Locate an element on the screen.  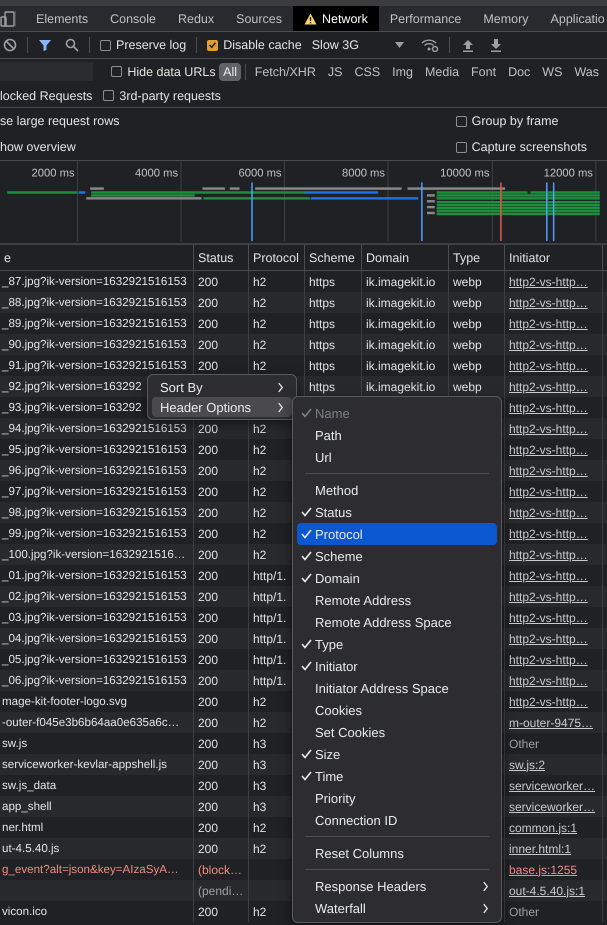
type-filter-button: WS is located at coordinates (552, 71).